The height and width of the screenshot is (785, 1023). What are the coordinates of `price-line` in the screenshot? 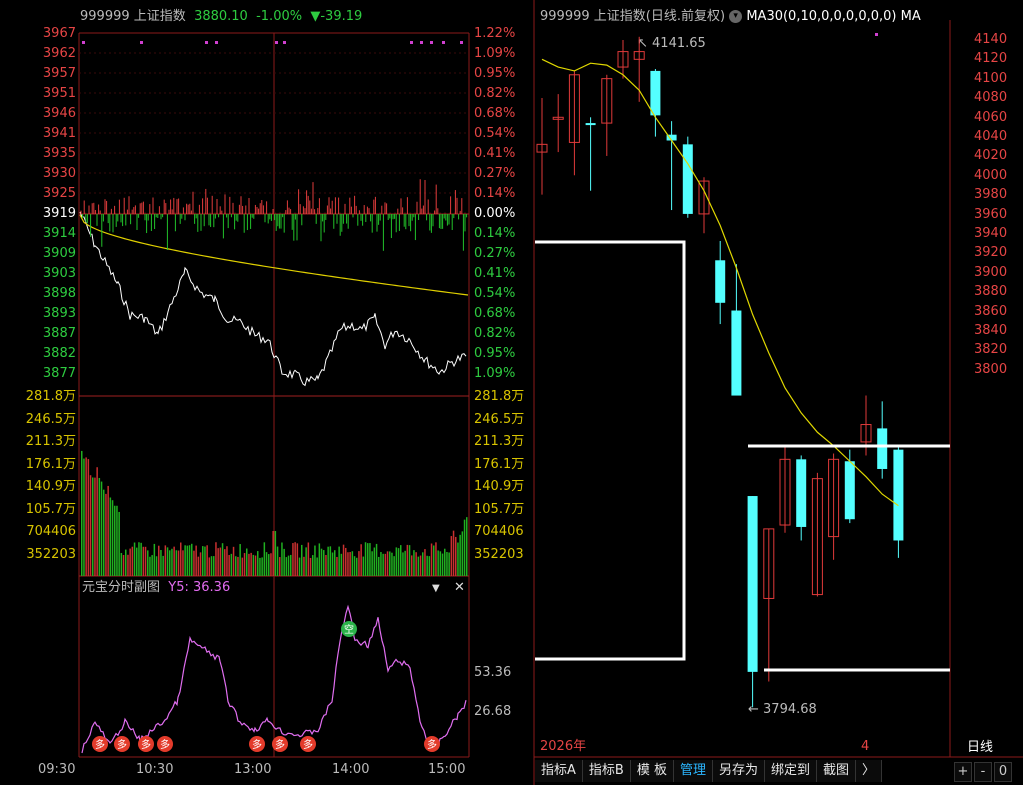 It's located at (273, 299).